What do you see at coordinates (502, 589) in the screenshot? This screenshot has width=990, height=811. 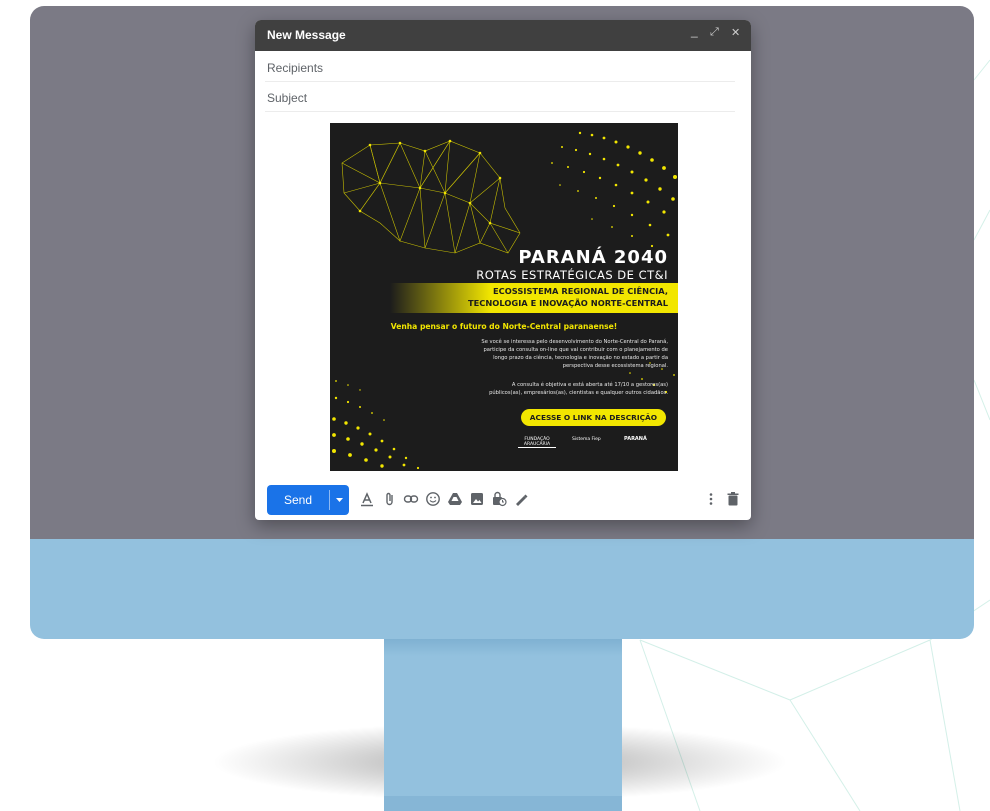 I see `monitor-chin` at bounding box center [502, 589].